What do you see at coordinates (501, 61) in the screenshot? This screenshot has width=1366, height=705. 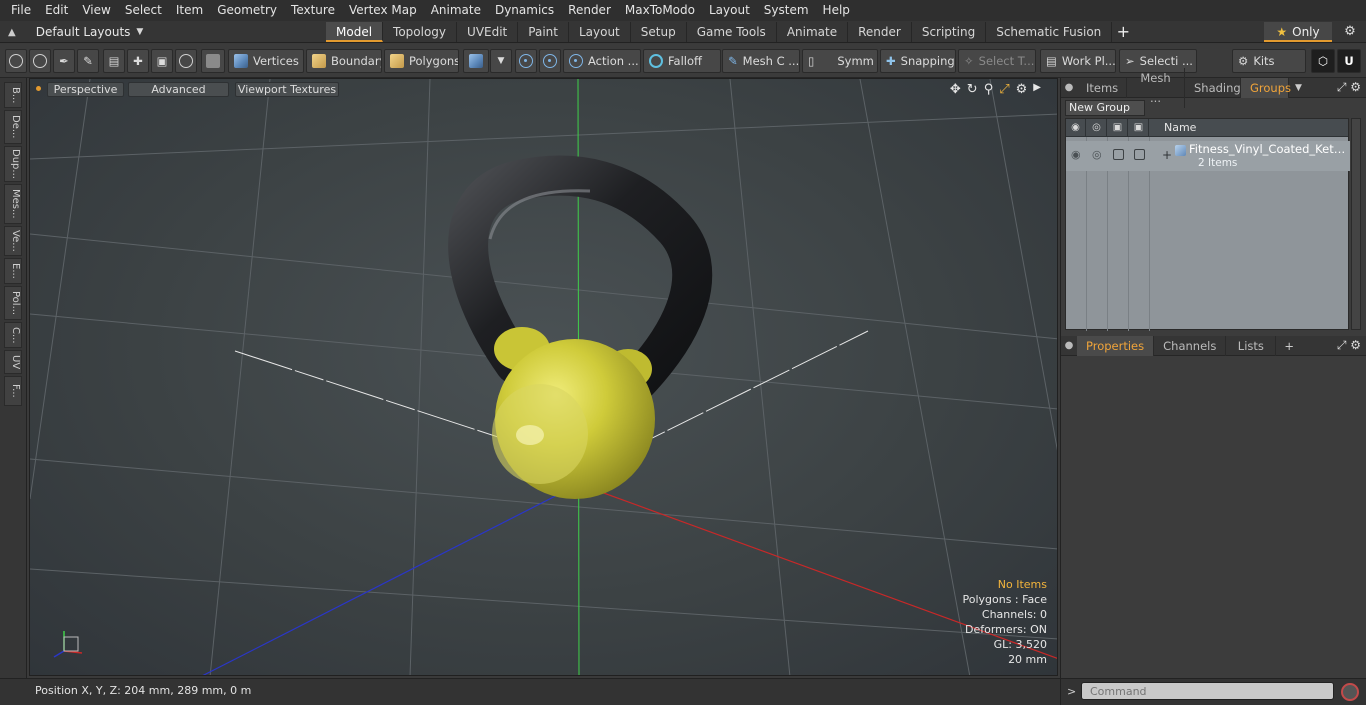 I see `material-dropdown: ▼` at bounding box center [501, 61].